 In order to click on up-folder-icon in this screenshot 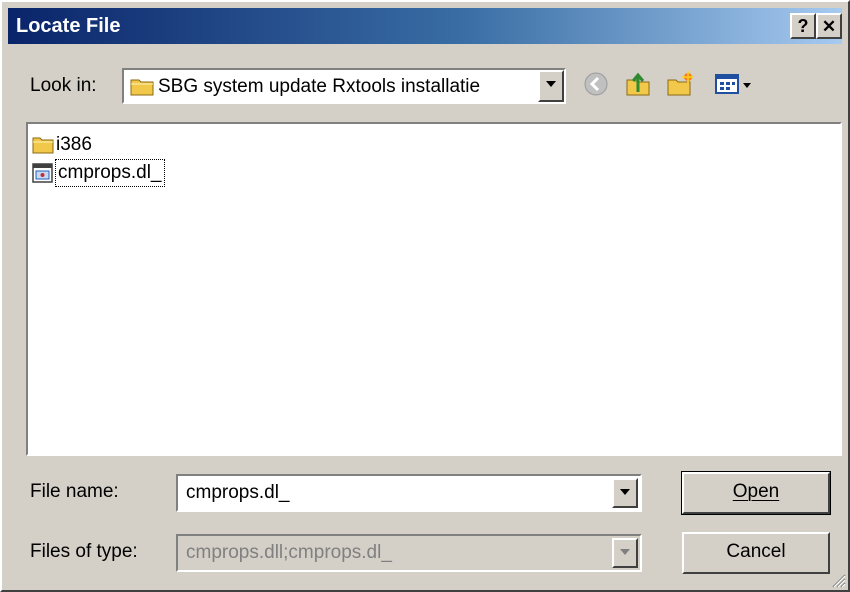, I will do `click(638, 84)`.